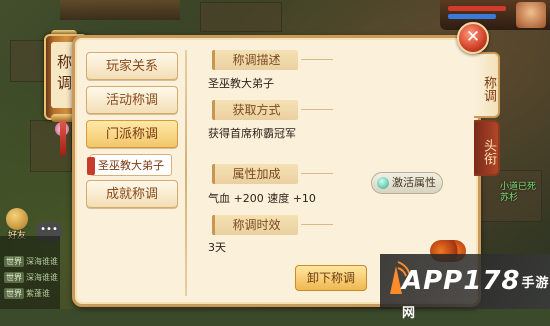 This screenshot has height=326, width=550. What do you see at coordinates (262, 198) in the screenshot?
I see `attribute-bonus-value: 气血 +200 速度 +10` at bounding box center [262, 198].